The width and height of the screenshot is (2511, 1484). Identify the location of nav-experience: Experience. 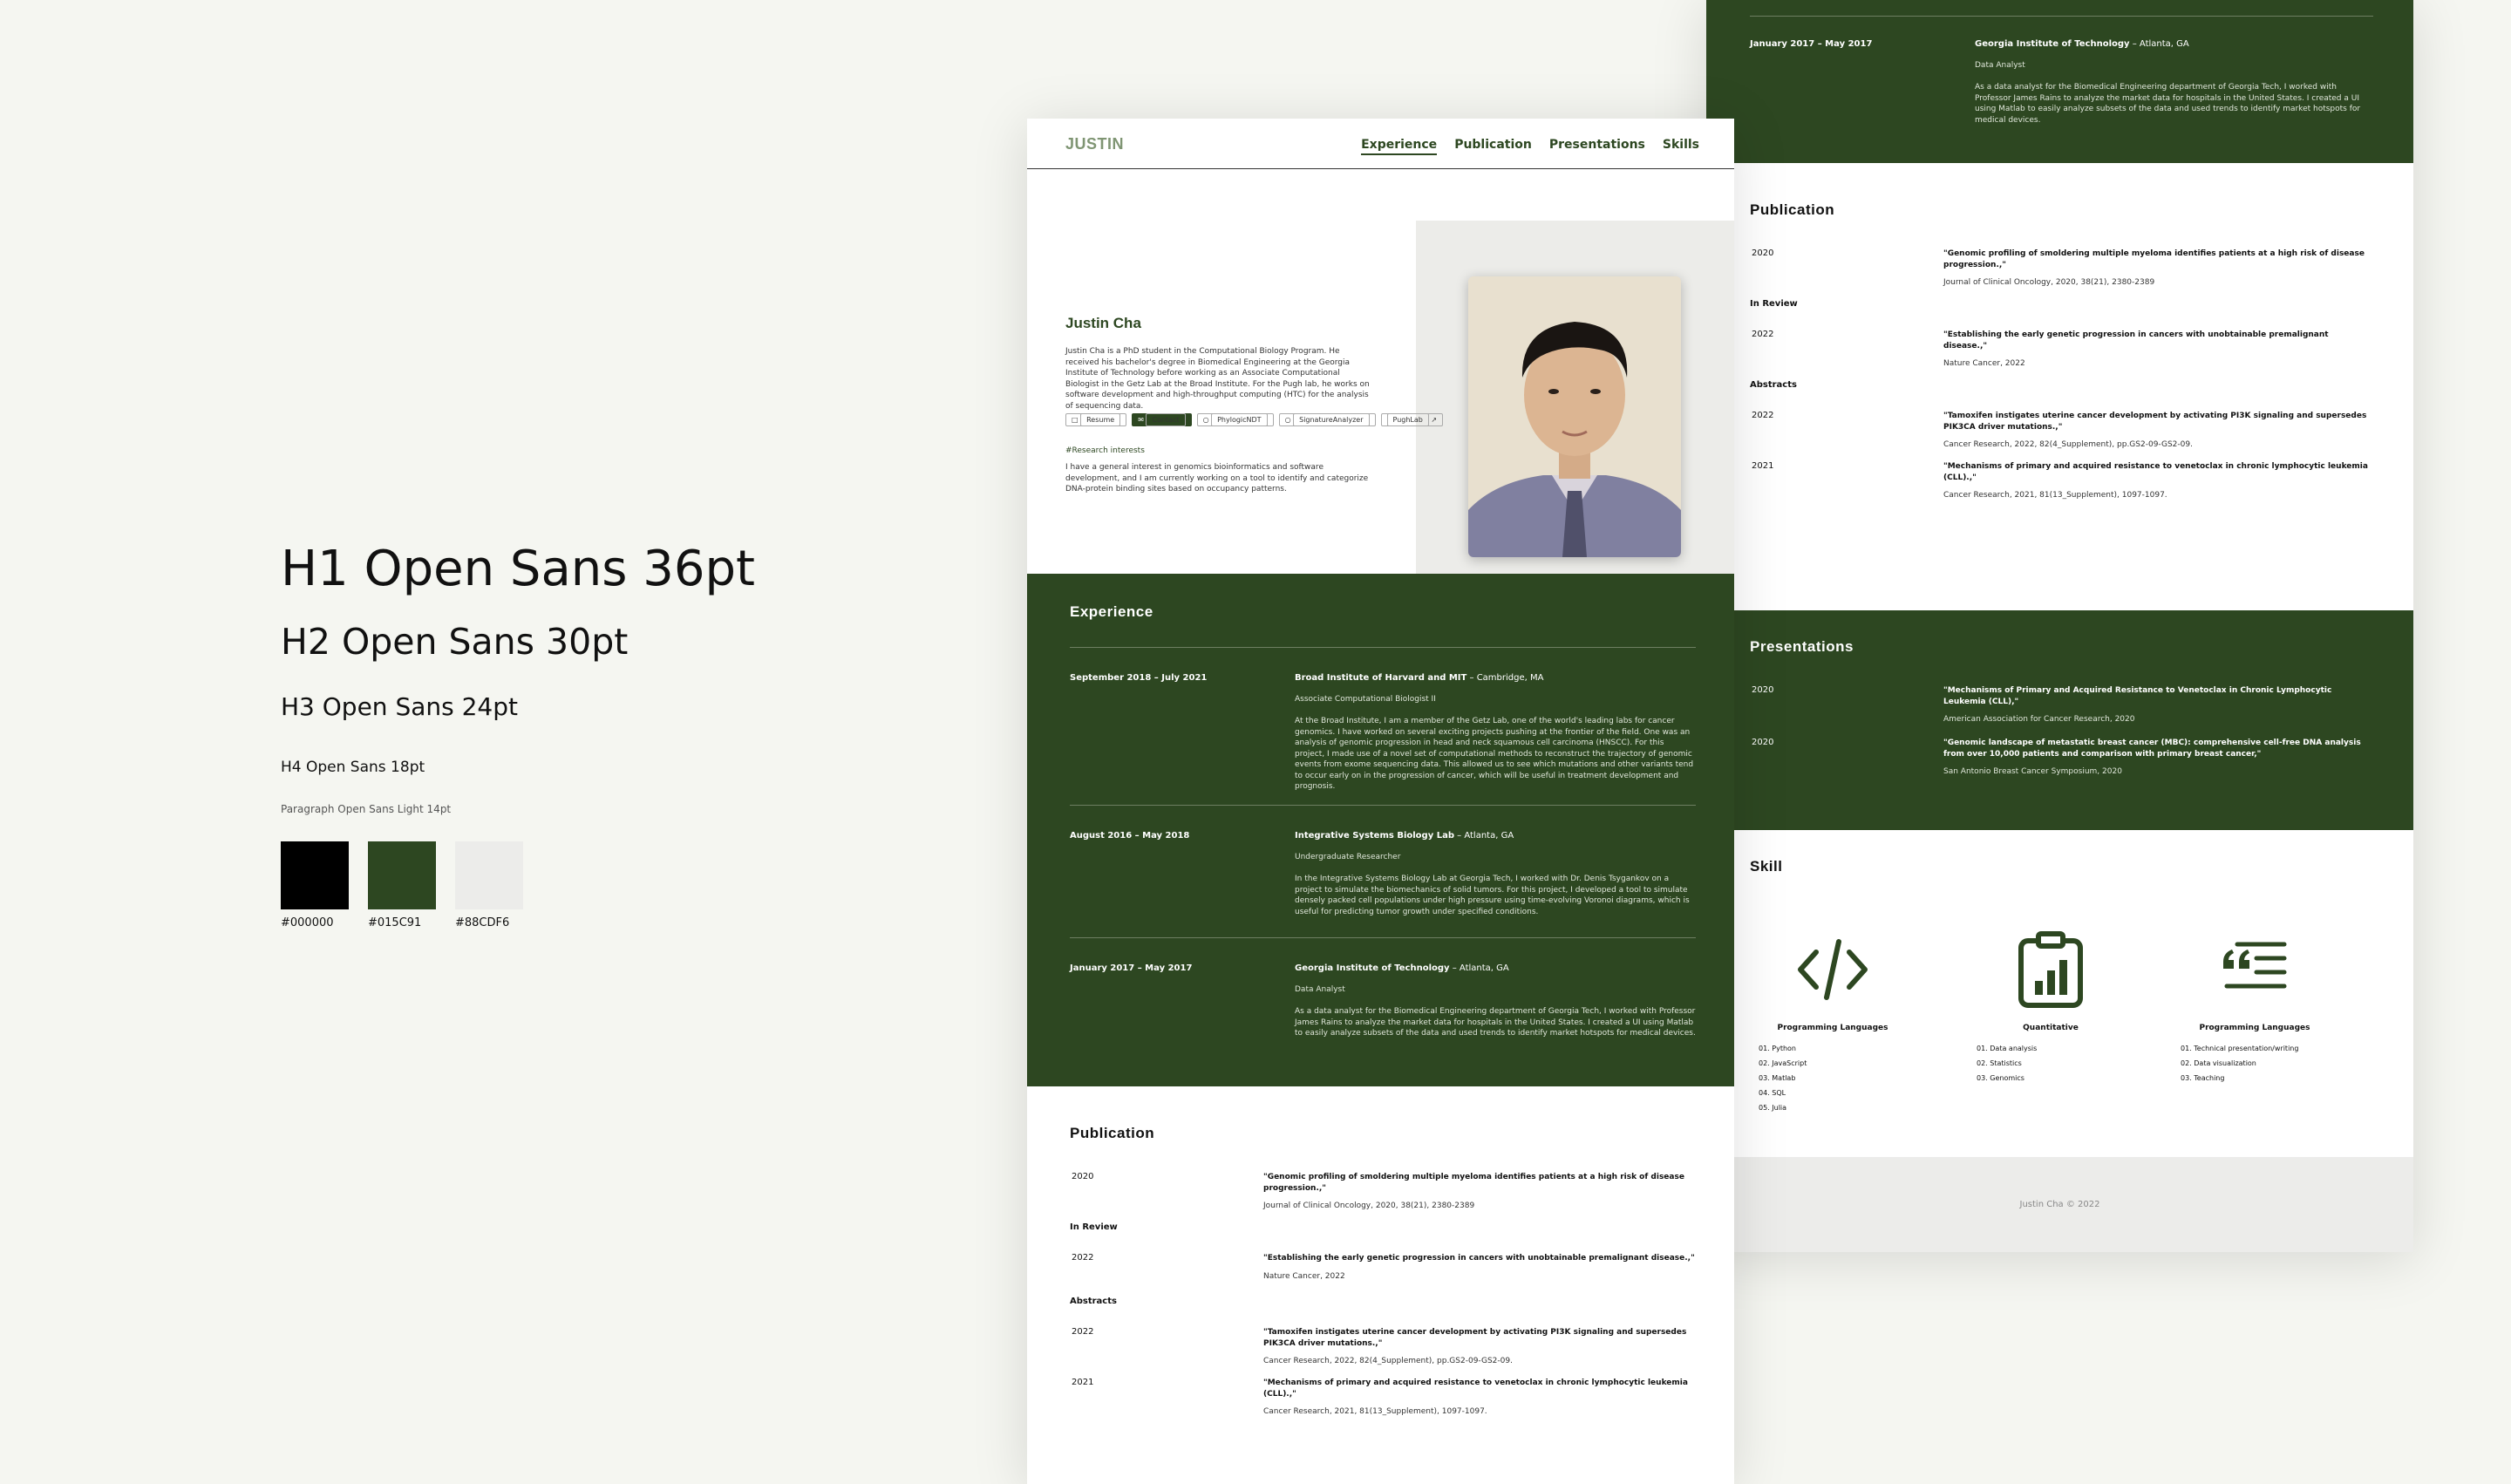
(1399, 146).